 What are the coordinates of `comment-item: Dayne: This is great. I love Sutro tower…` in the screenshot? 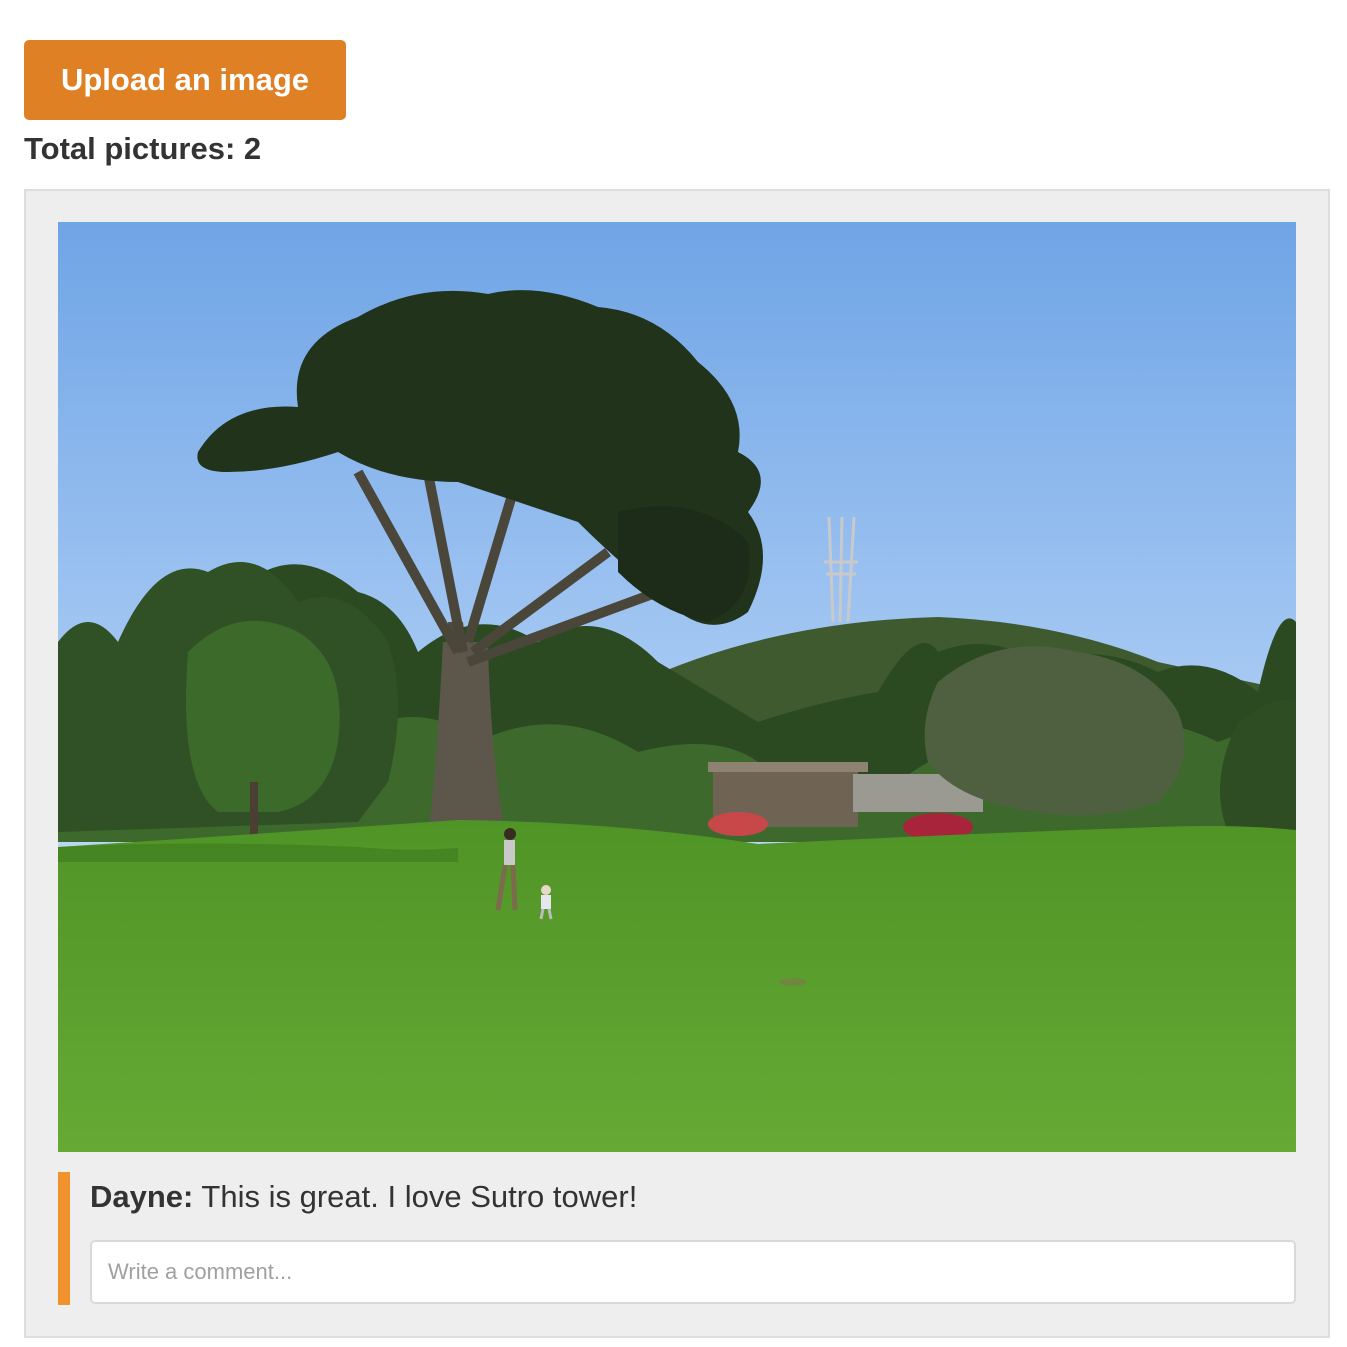 It's located at (363, 1197).